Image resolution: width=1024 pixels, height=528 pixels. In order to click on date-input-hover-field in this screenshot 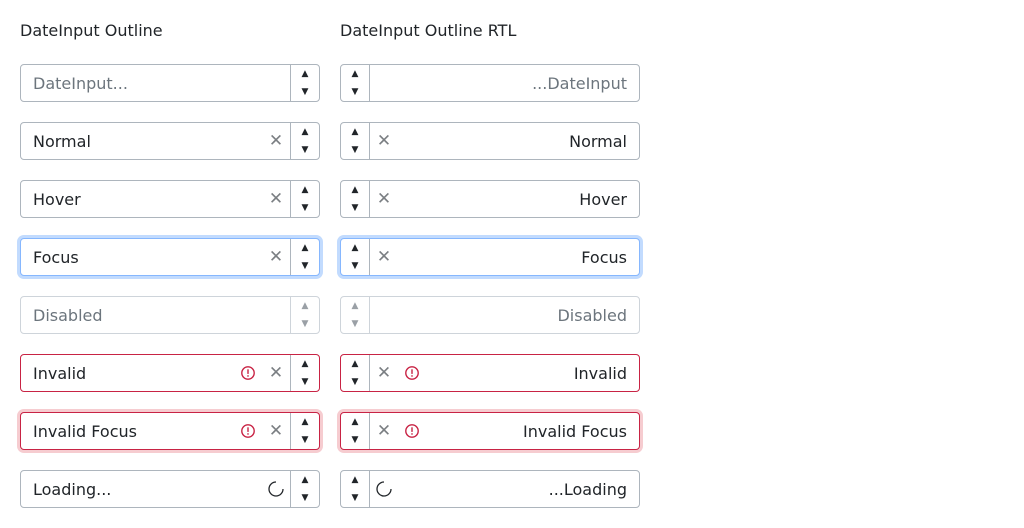, I will do `click(141, 199)`.